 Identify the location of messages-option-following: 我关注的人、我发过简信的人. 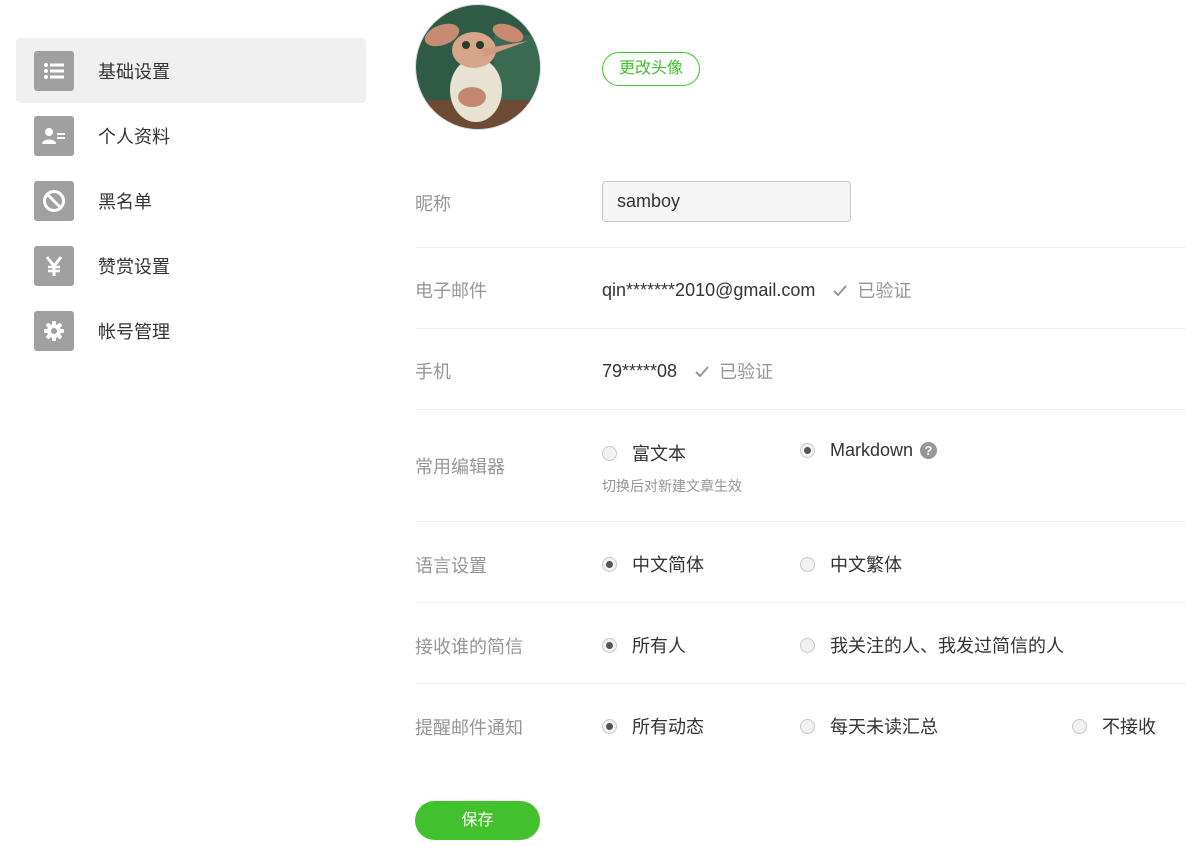
(932, 645).